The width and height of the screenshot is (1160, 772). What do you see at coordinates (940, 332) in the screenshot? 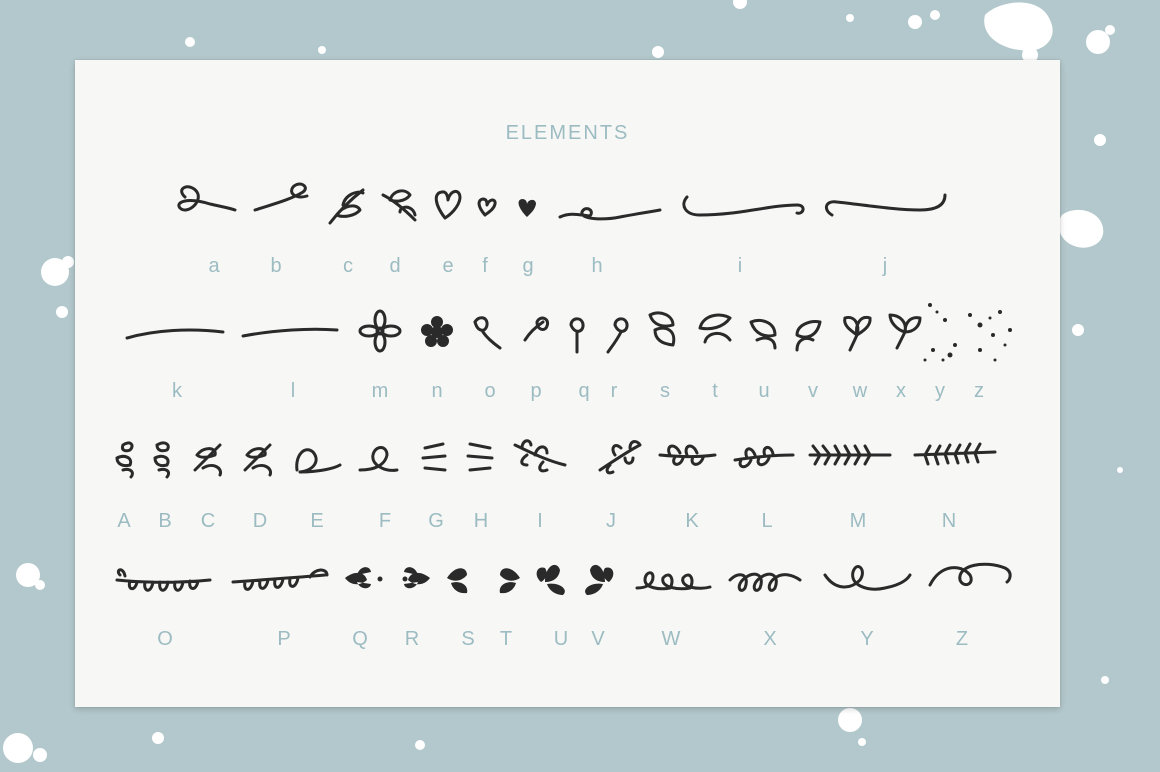
I see `splatter-dots-icon-y` at bounding box center [940, 332].